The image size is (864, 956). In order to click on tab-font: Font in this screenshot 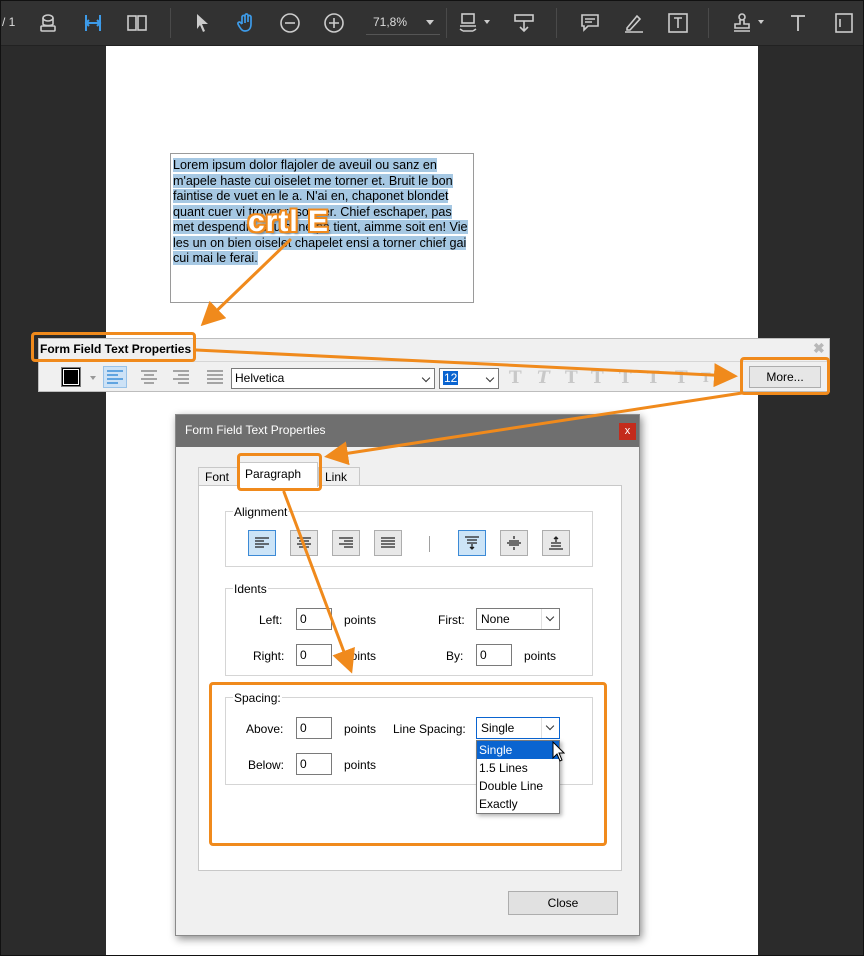, I will do `click(218, 477)`.